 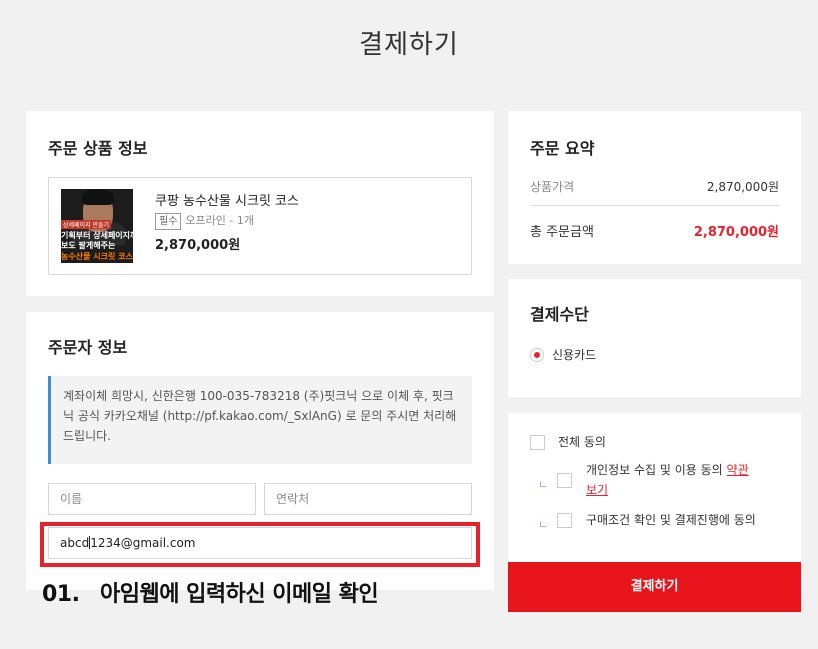 What do you see at coordinates (98, 148) in the screenshot?
I see `product-section-heading: 주문 상품 정보` at bounding box center [98, 148].